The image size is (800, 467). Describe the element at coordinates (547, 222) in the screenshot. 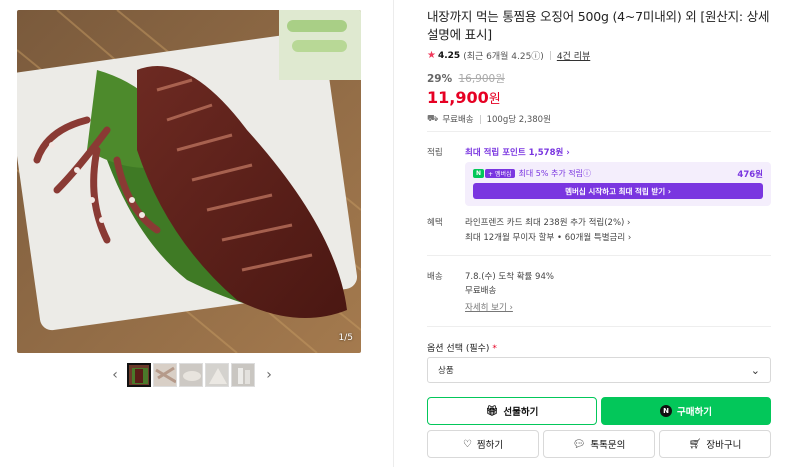

I see `card-benefit-link: 라인프렌즈 카드 최대 238원 추가 적립(2%) ›` at that location.